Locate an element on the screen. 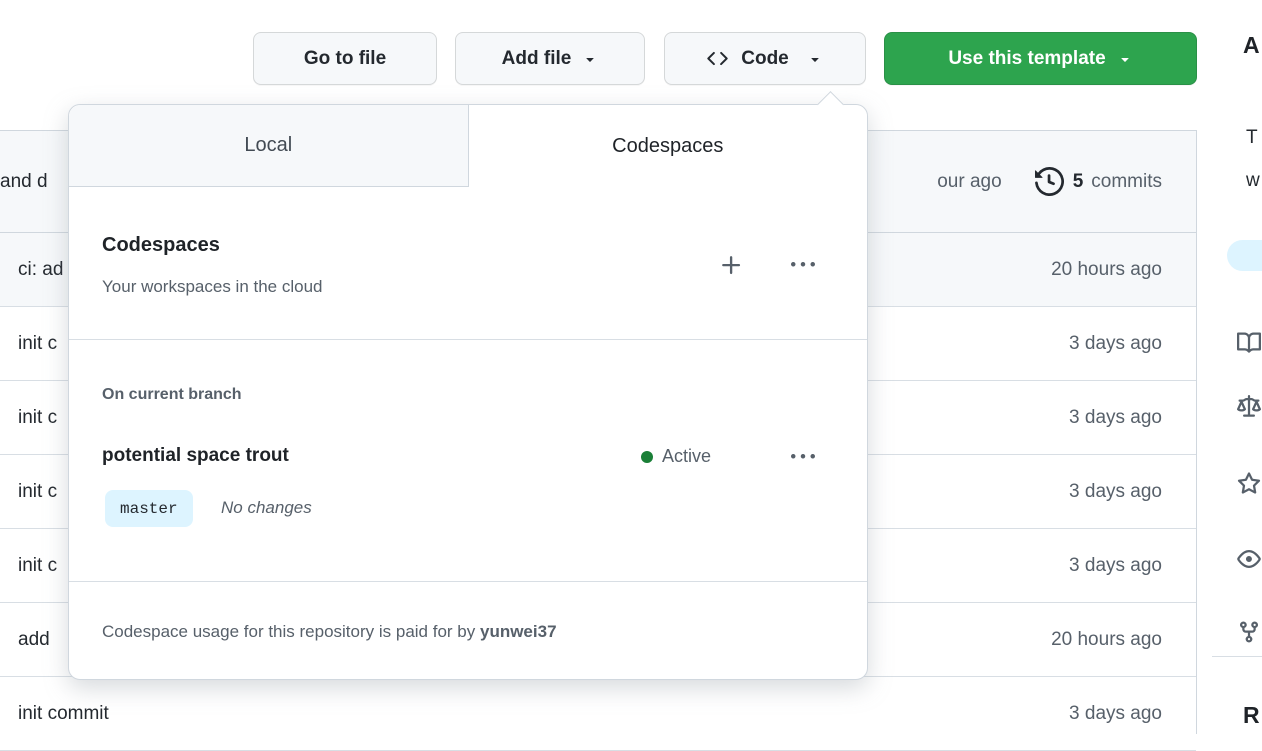 The height and width of the screenshot is (751, 1262). latest-commit-message: and d is located at coordinates (24, 182).